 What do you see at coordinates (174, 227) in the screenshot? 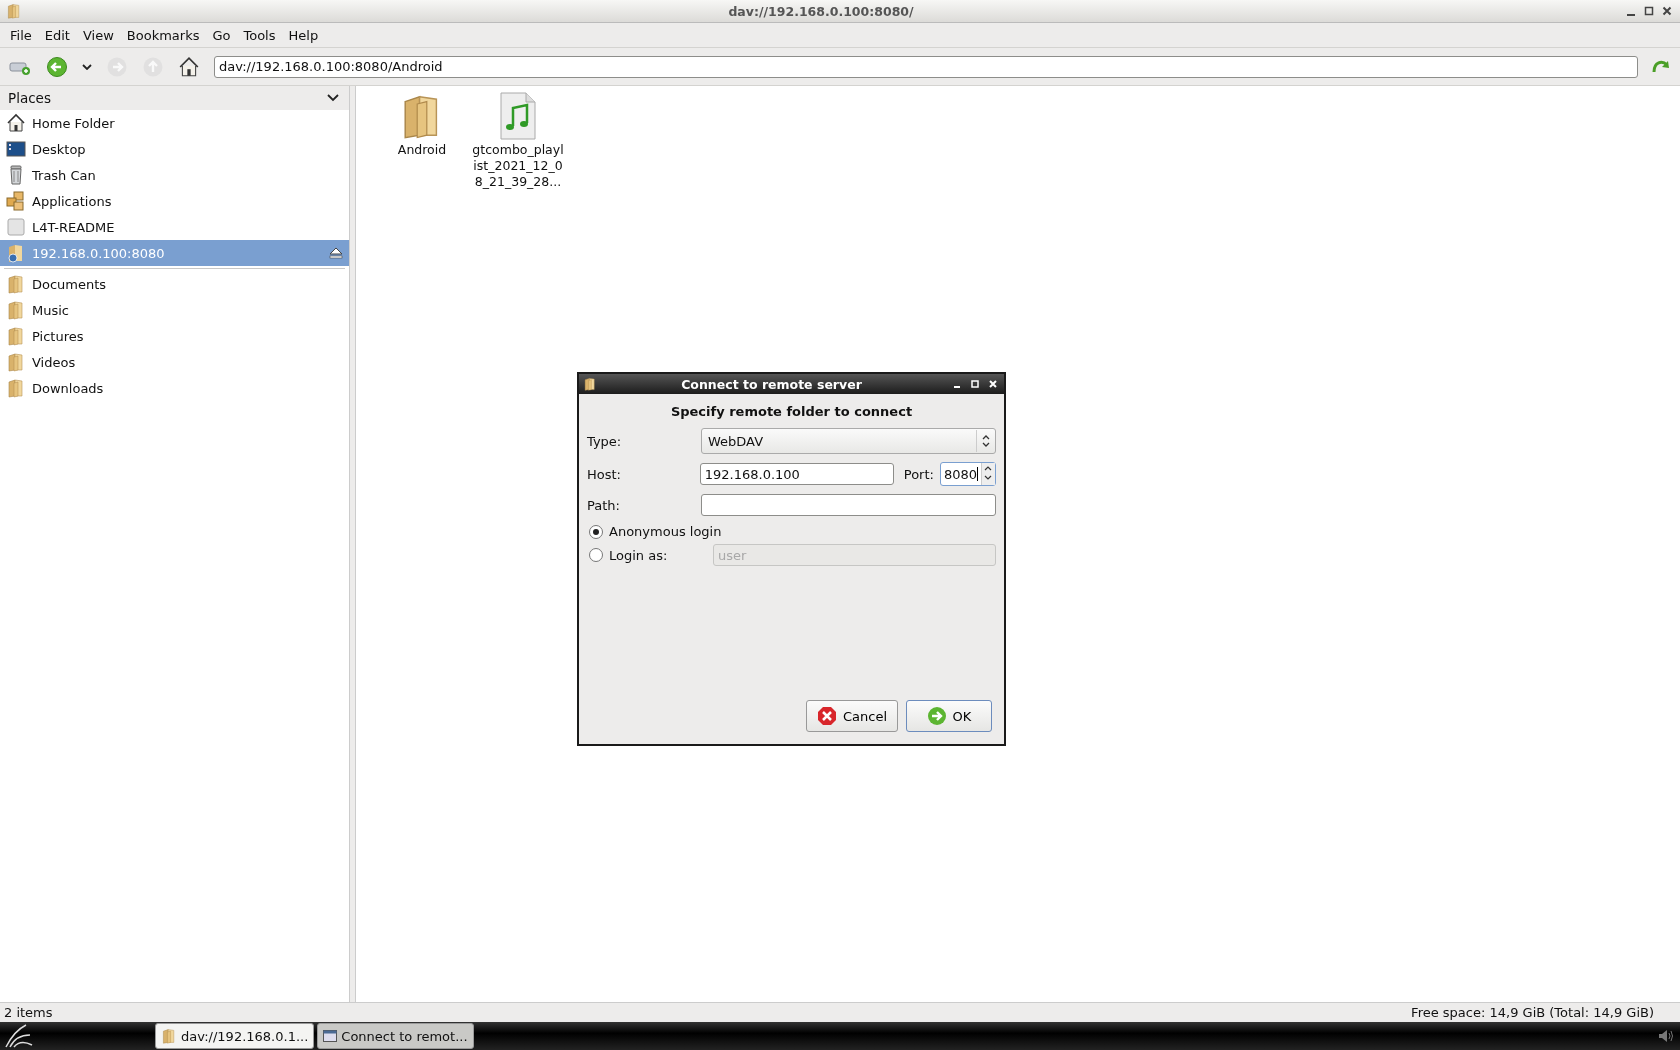
I see `sidebar-item: L4T-README` at bounding box center [174, 227].